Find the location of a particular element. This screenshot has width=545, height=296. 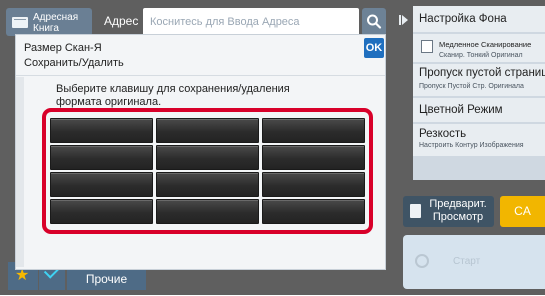

dialog-edge is located at coordinates (20, 172).